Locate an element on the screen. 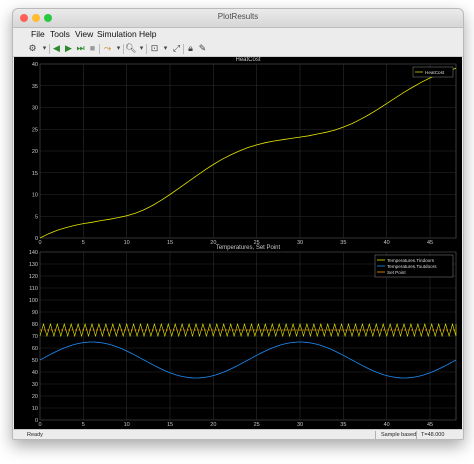 The image size is (474, 464). x-tick-label: 25 is located at coordinates (257, 425).